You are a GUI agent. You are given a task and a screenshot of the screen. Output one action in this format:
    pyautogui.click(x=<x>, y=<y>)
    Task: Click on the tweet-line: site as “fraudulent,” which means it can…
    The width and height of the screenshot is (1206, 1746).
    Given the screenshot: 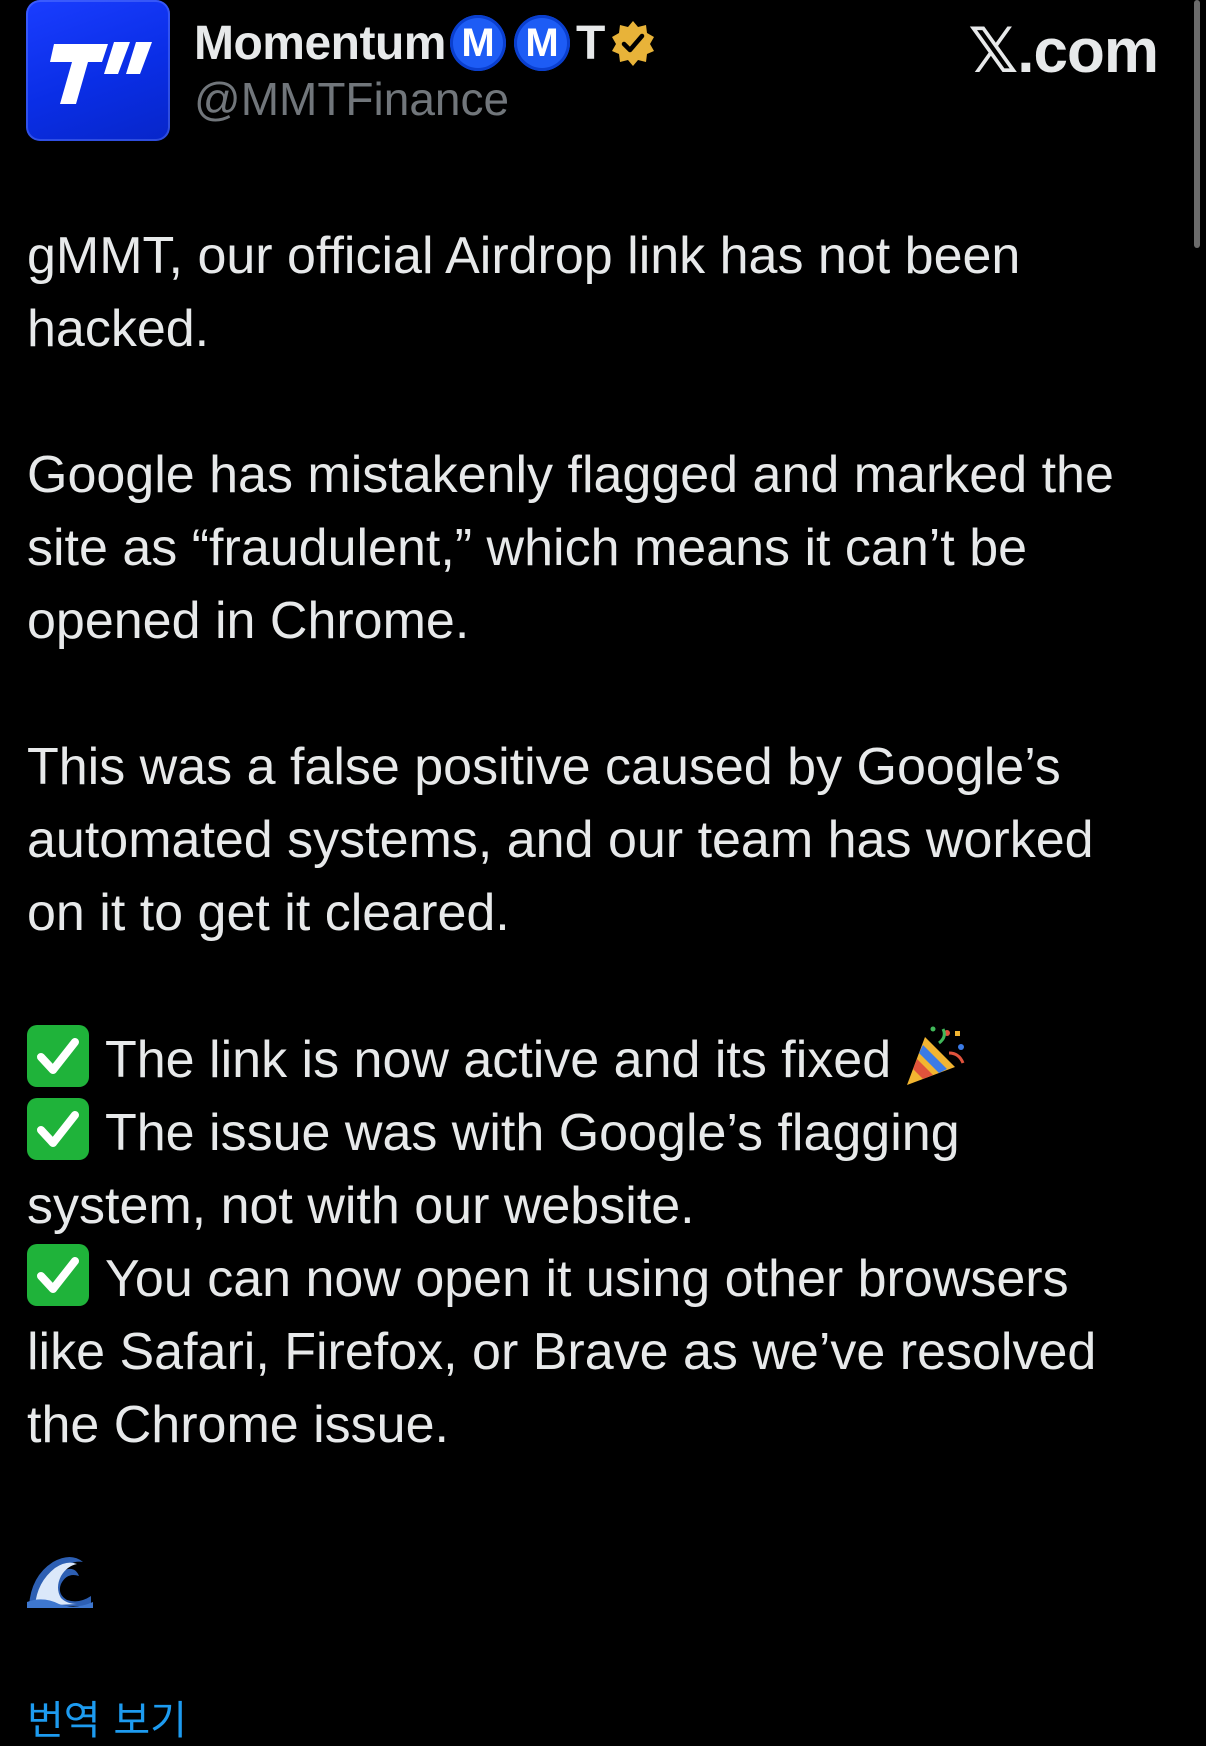 What is the action you would take?
    pyautogui.click(x=527, y=548)
    